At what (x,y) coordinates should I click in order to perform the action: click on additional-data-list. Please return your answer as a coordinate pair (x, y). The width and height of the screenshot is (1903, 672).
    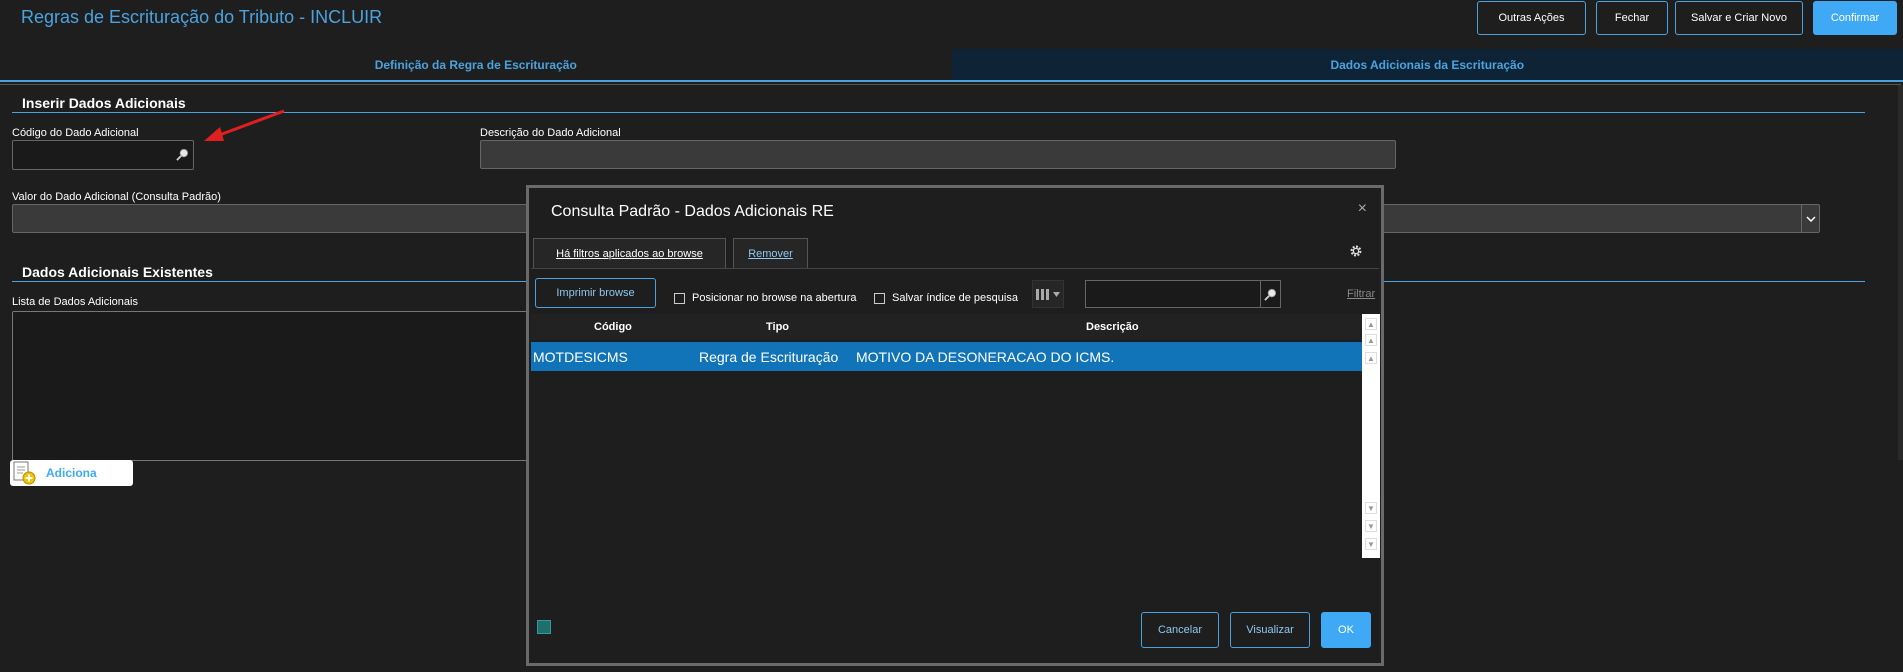
    Looking at the image, I should click on (272, 386).